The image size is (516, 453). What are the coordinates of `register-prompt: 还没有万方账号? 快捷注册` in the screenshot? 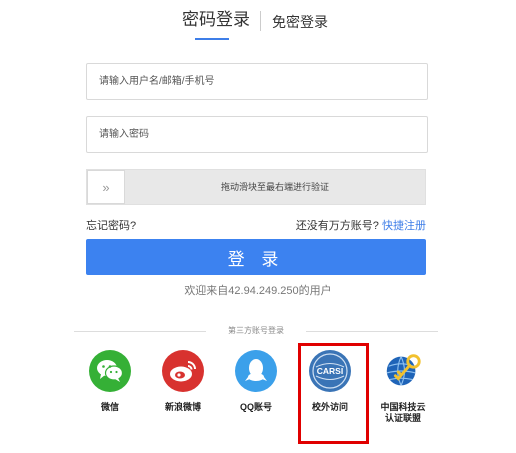 It's located at (361, 225).